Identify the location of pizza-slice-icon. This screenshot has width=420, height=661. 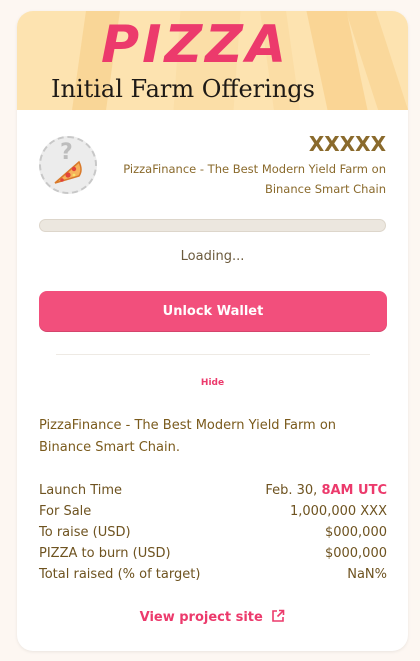
(68, 172).